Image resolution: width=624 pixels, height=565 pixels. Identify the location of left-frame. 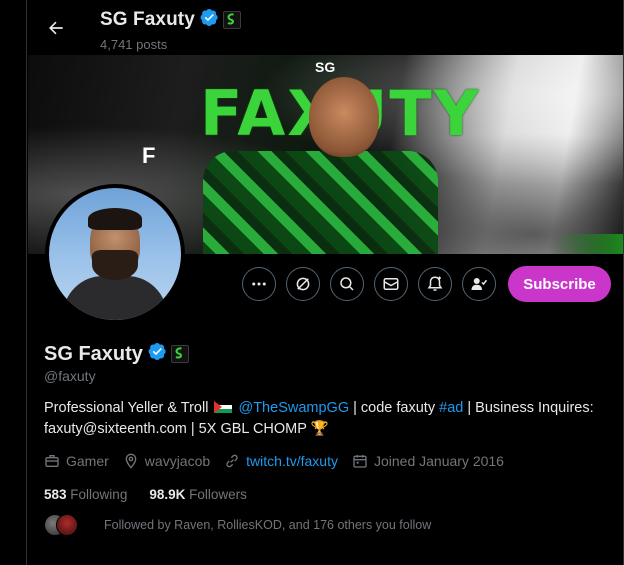
(13, 282).